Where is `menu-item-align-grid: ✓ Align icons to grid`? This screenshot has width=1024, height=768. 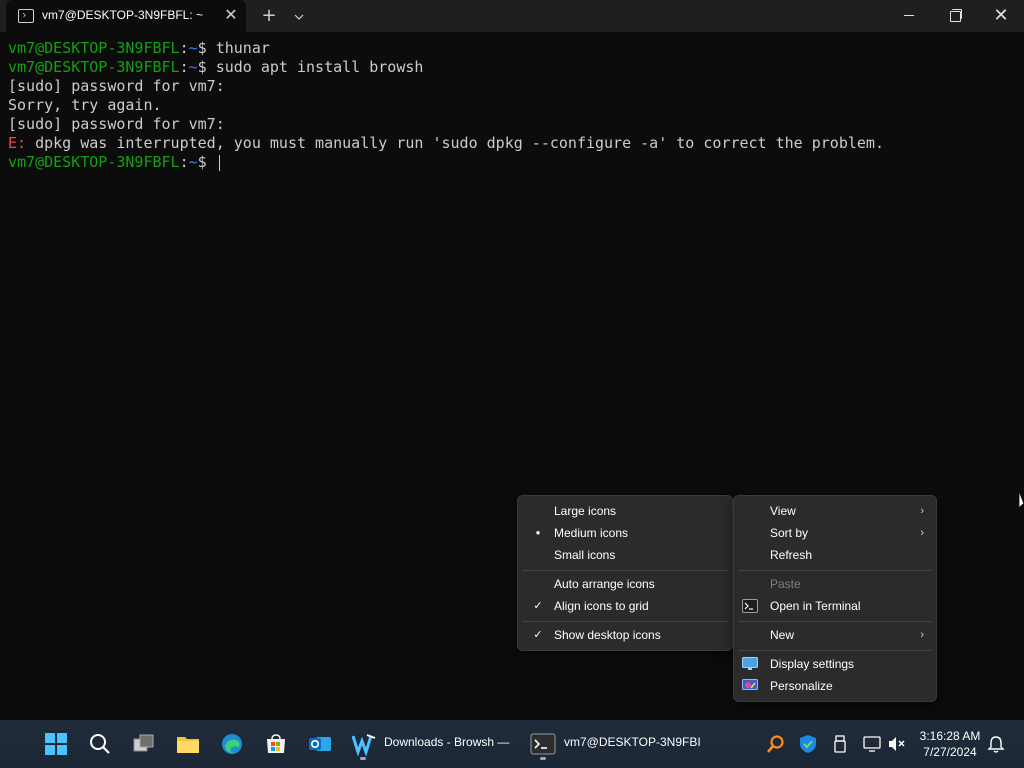
menu-item-align-grid: ✓ Align icons to grid is located at coordinates (625, 606).